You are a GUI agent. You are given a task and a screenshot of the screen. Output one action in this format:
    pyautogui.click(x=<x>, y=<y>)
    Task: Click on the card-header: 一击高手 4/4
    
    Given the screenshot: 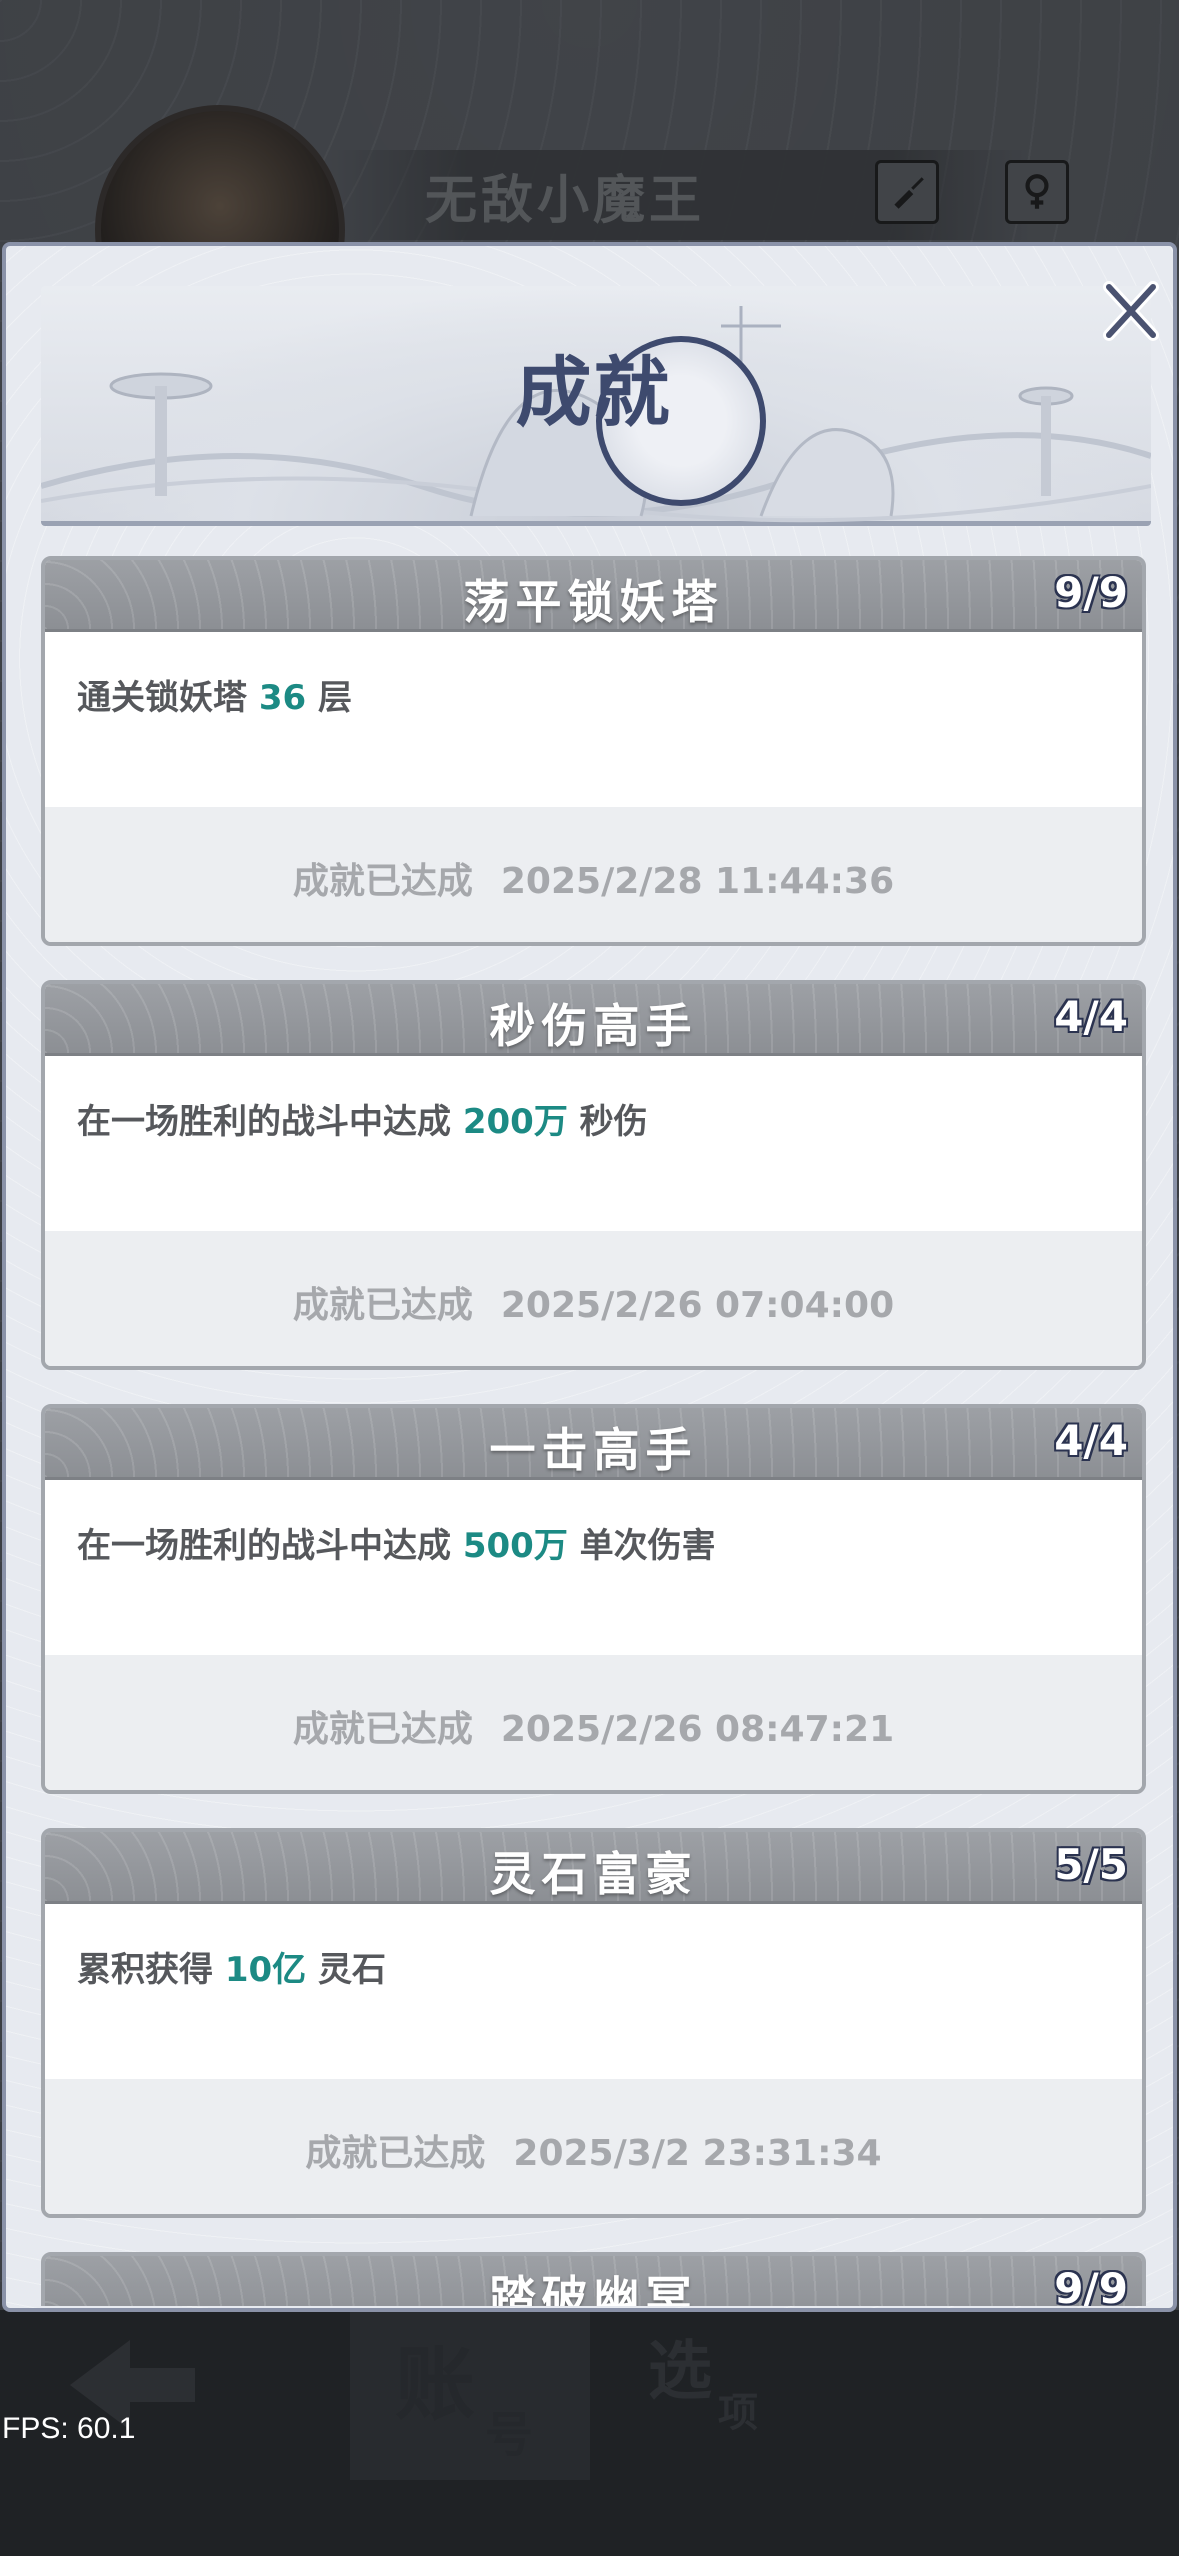 What is the action you would take?
    pyautogui.click(x=593, y=1444)
    